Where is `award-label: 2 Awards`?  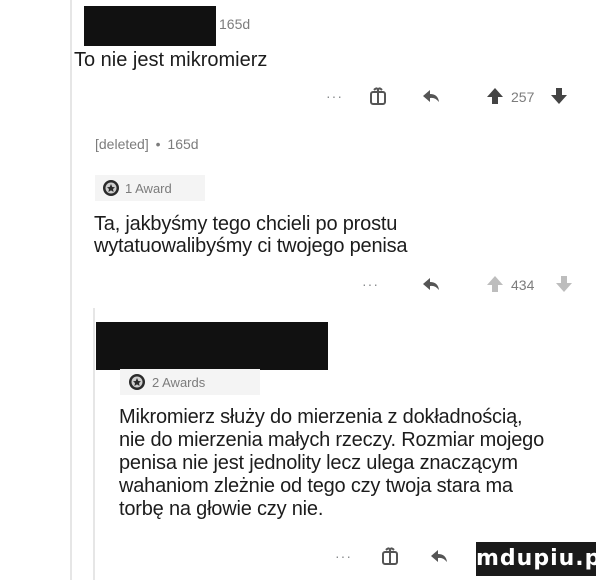 award-label: 2 Awards is located at coordinates (179, 382).